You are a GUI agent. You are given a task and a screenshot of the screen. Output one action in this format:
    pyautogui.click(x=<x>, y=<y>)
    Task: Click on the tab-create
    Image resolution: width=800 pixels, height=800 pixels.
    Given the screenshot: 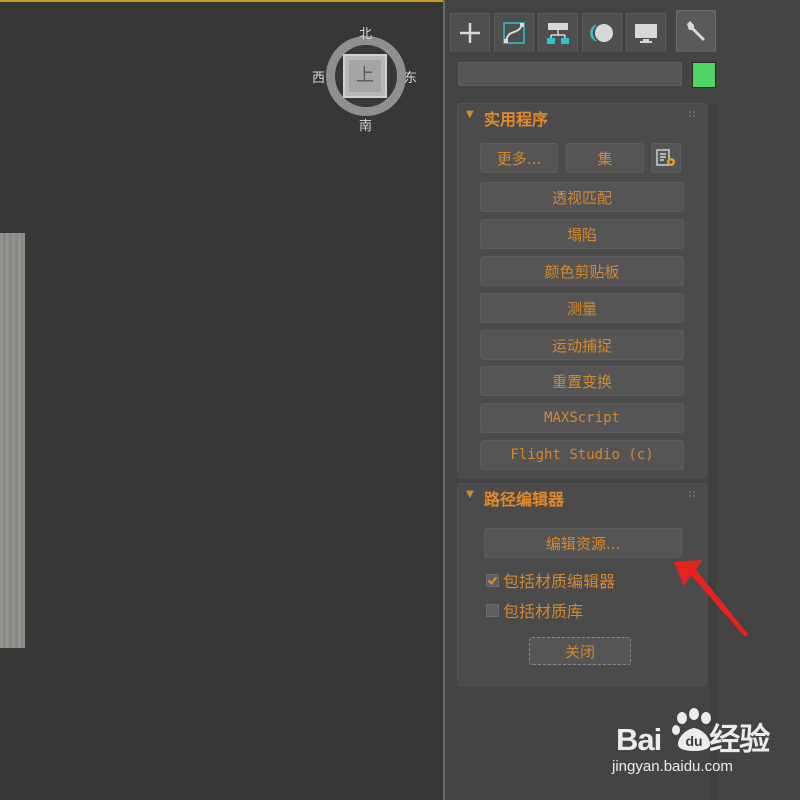 What is the action you would take?
    pyautogui.click(x=470, y=32)
    